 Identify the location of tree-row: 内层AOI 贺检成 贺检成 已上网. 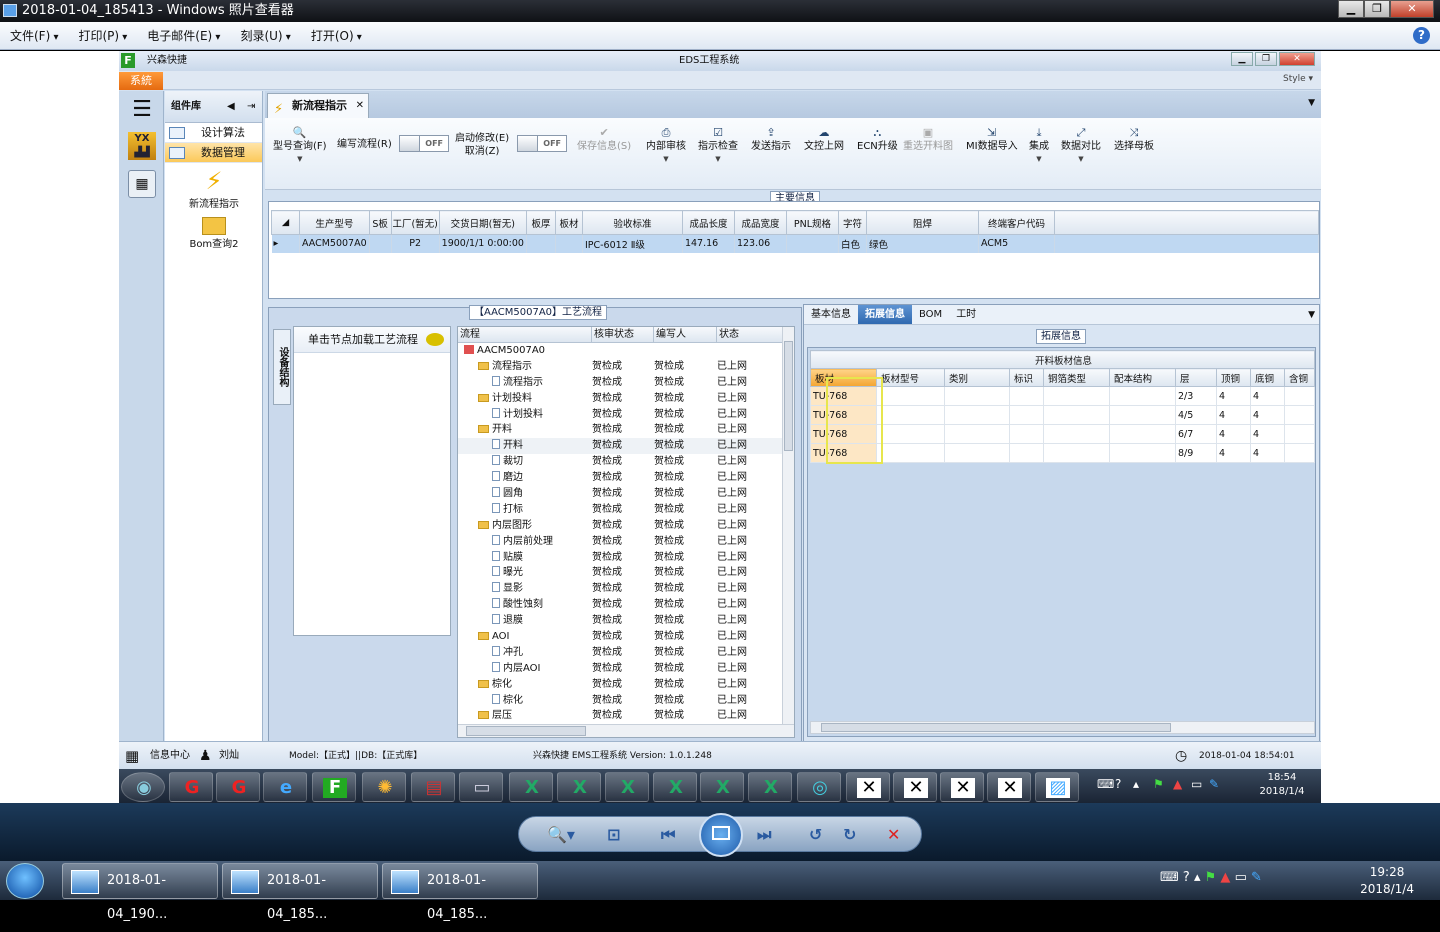
(626, 669).